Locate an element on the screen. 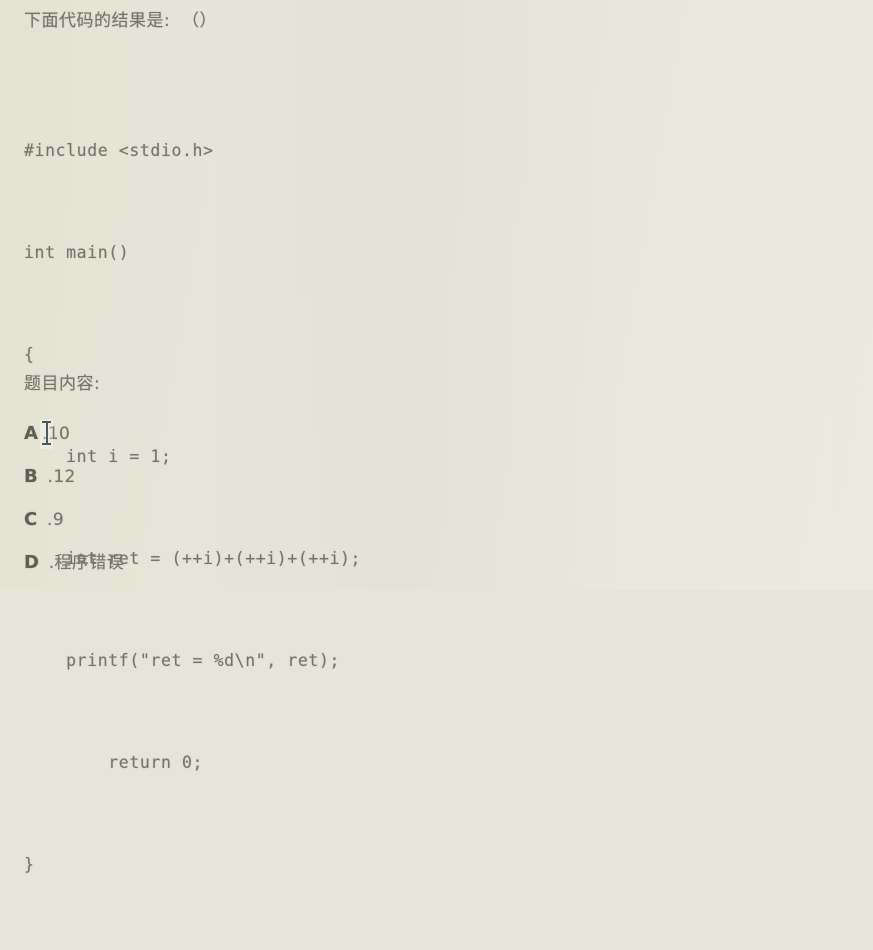 This screenshot has width=873, height=950. option-letter: A is located at coordinates (31, 433).